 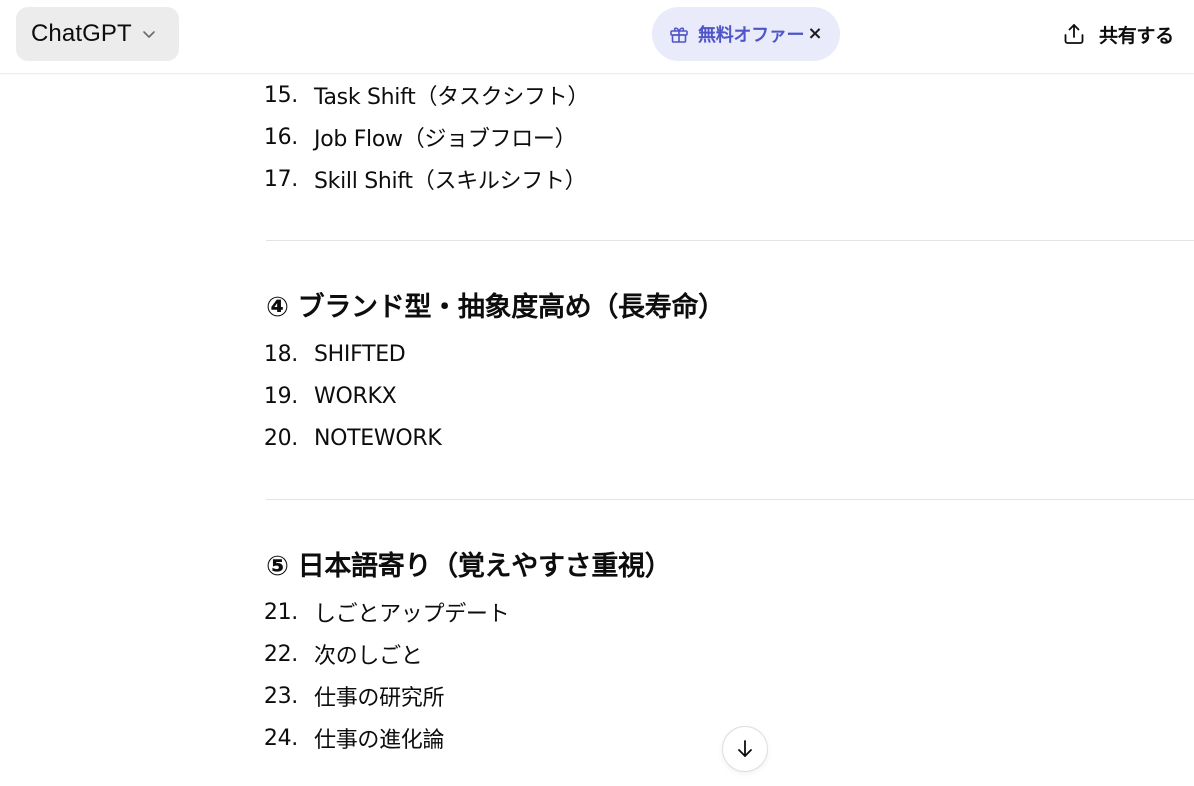 What do you see at coordinates (280, 738) in the screenshot?
I see `list-number: 24.` at bounding box center [280, 738].